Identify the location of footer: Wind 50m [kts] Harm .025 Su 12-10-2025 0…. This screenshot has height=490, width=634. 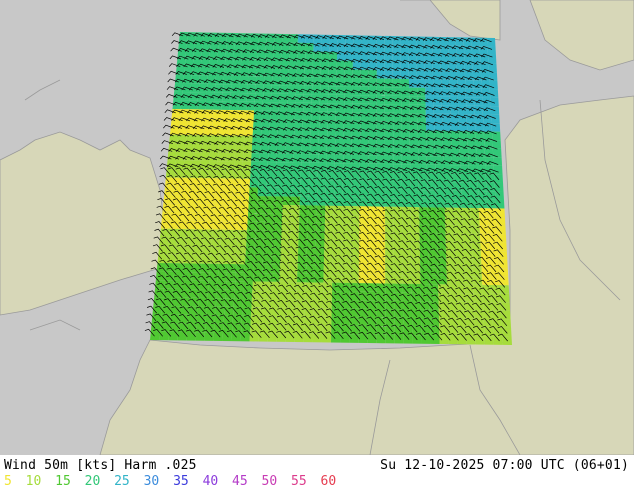
(317, 472).